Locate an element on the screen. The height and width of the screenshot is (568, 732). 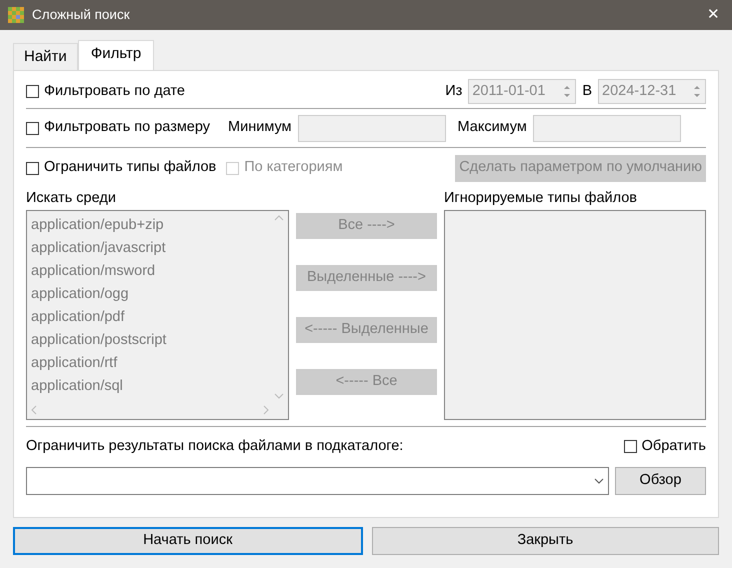
app-icon is located at coordinates (16, 15).